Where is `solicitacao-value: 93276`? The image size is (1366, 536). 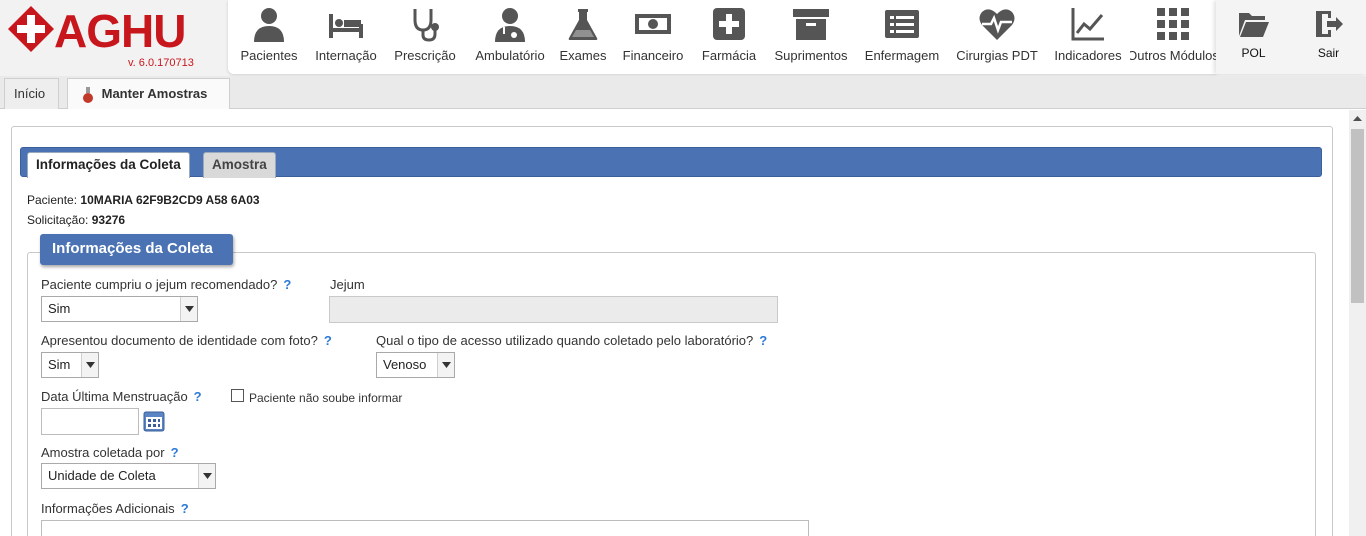
solicitacao-value: 93276 is located at coordinates (108, 220).